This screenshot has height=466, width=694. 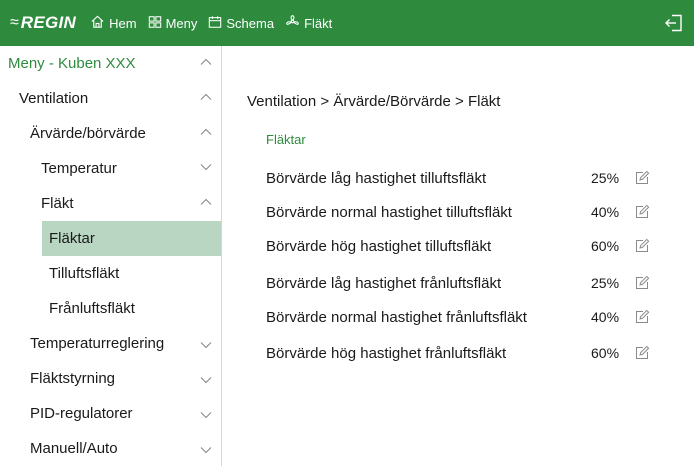 I want to click on nav-label: Meny, so click(x=181, y=23).